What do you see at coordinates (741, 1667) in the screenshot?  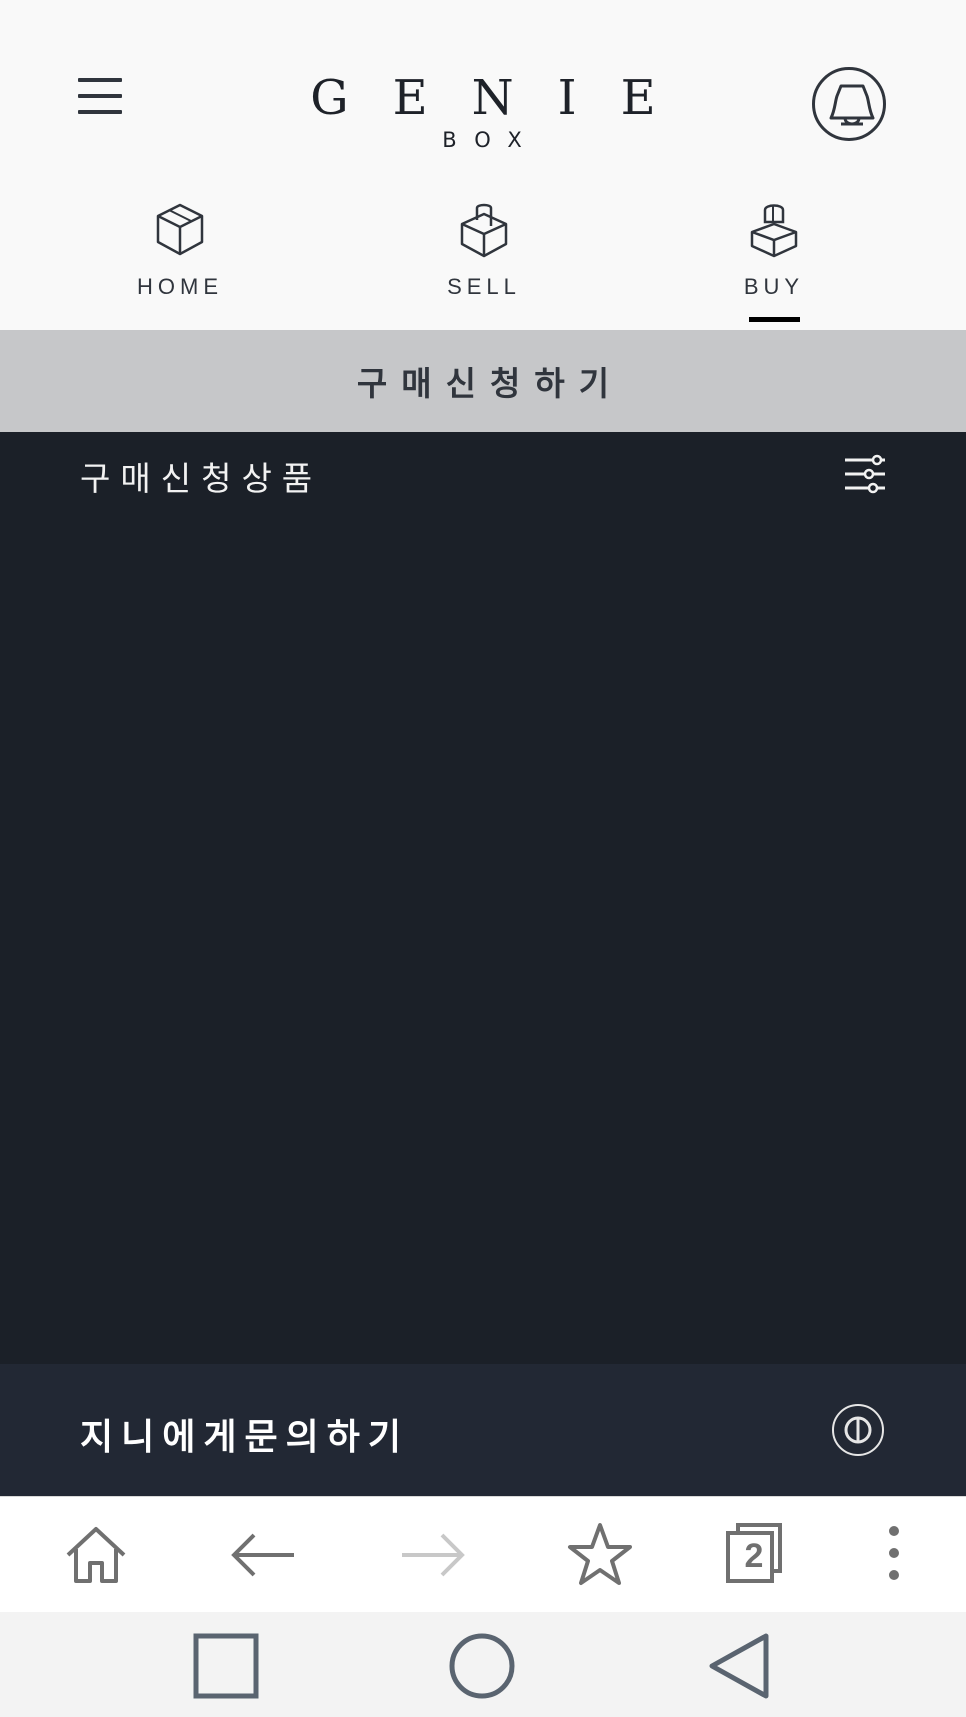 I see `system-back-icon` at bounding box center [741, 1667].